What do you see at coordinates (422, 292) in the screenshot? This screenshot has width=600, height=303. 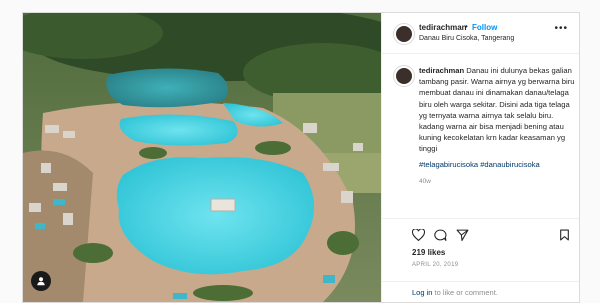 I see `login-link: Log in` at bounding box center [422, 292].